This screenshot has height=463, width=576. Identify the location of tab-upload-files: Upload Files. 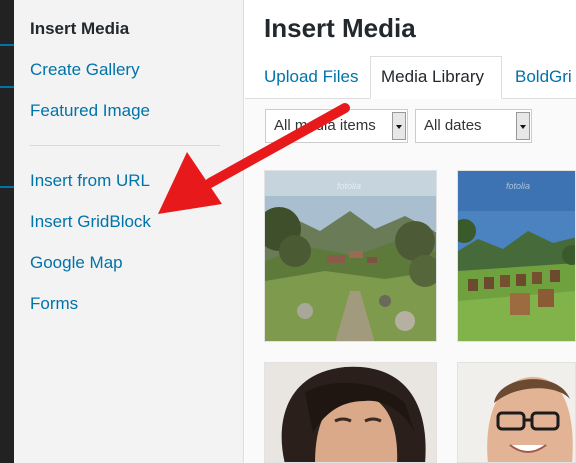
(311, 77).